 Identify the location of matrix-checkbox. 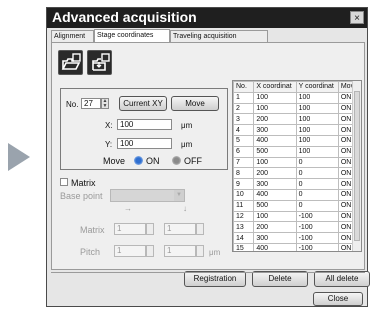
(64, 182).